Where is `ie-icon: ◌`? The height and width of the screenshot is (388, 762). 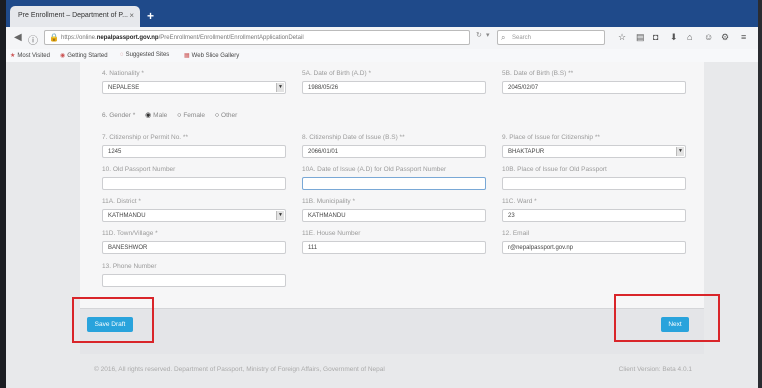 ie-icon: ◌ is located at coordinates (122, 55).